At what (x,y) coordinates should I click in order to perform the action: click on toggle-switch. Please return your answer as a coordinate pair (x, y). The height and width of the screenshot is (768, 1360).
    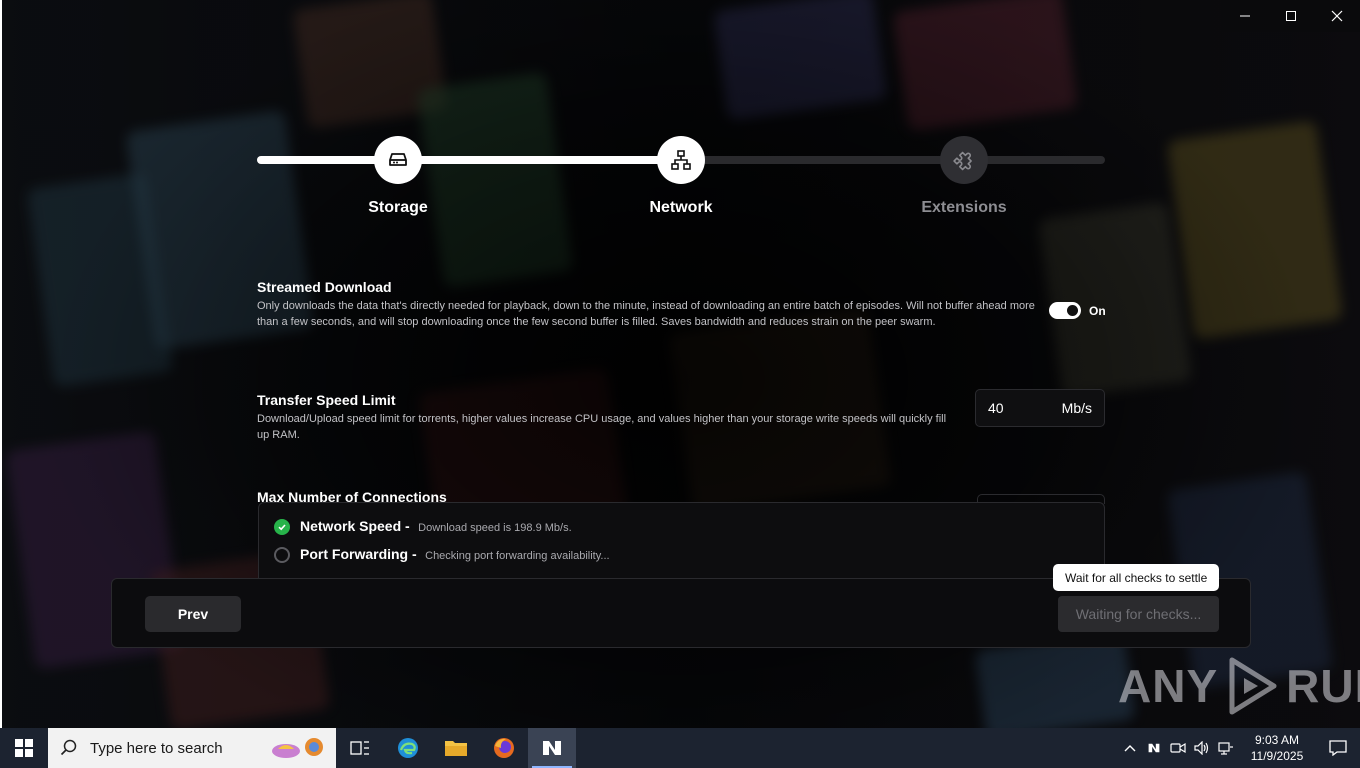
    Looking at the image, I should click on (1065, 310).